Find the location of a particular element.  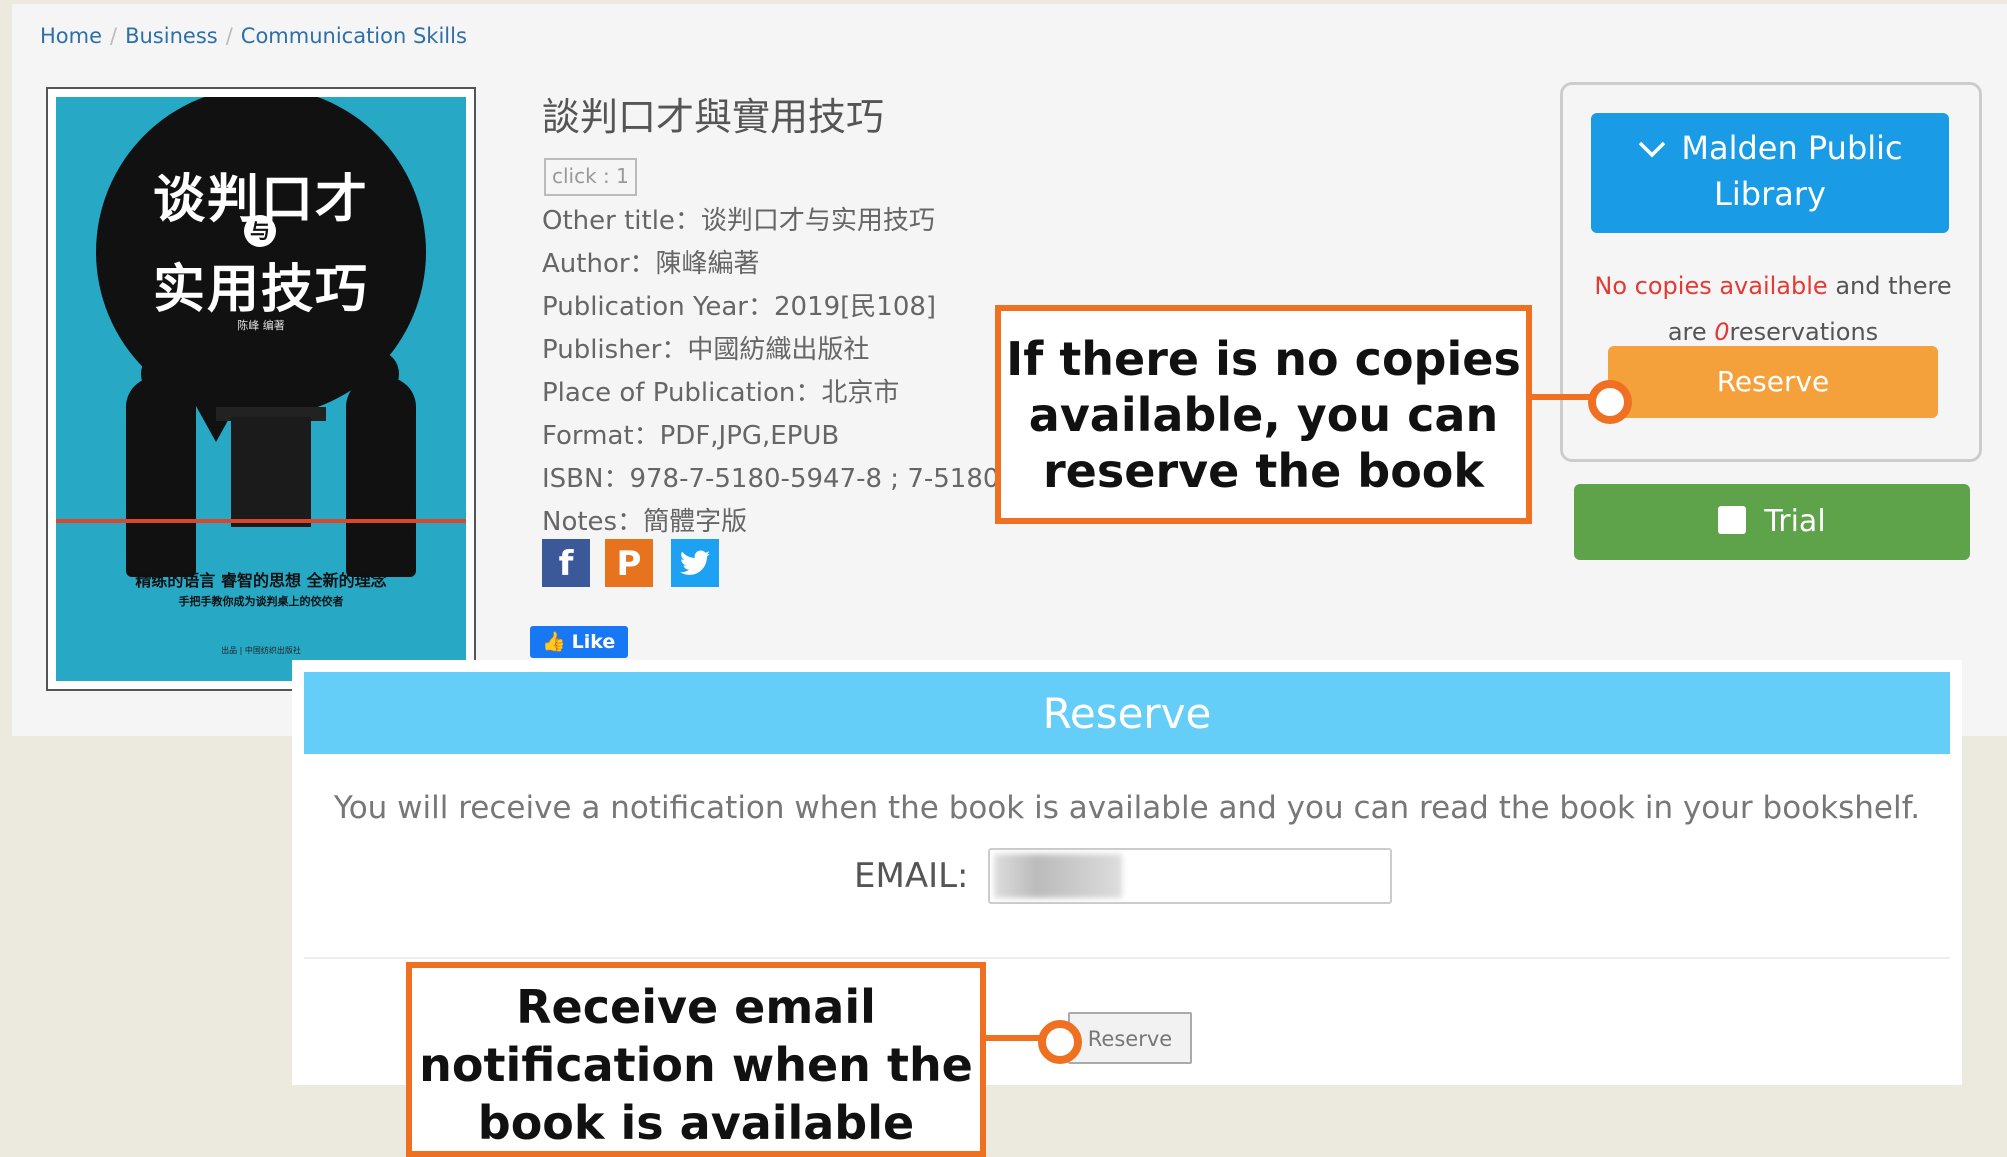

twitter-share-icon is located at coordinates (695, 563).